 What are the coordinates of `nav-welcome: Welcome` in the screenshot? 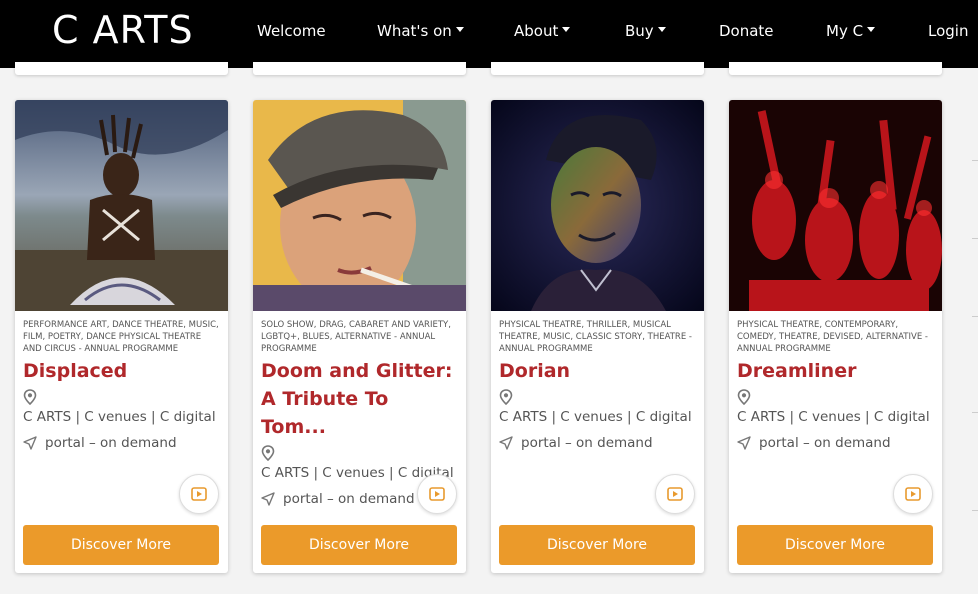 It's located at (291, 31).